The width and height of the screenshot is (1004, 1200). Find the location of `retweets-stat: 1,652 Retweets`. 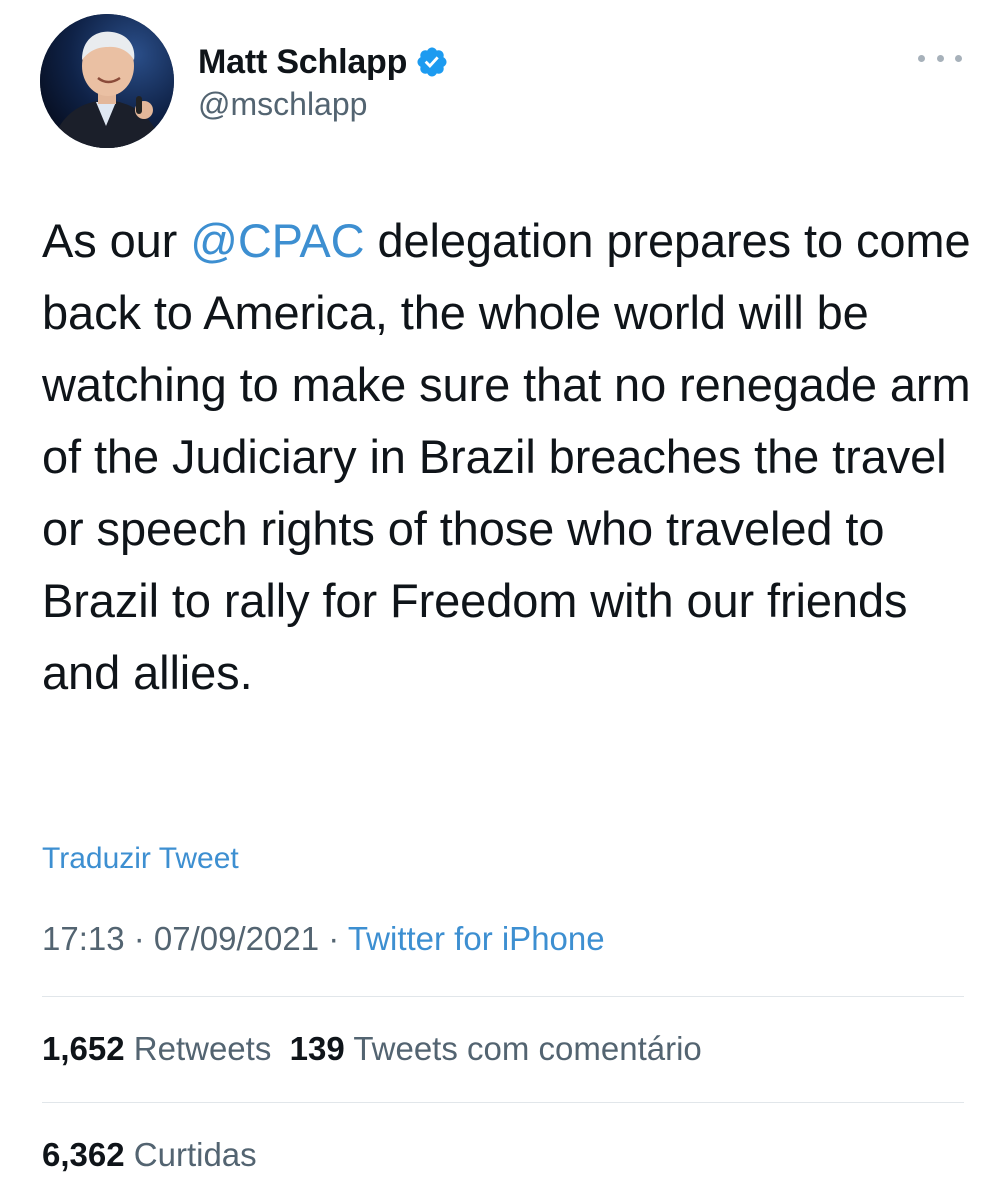

retweets-stat: 1,652 Retweets is located at coordinates (156, 1048).